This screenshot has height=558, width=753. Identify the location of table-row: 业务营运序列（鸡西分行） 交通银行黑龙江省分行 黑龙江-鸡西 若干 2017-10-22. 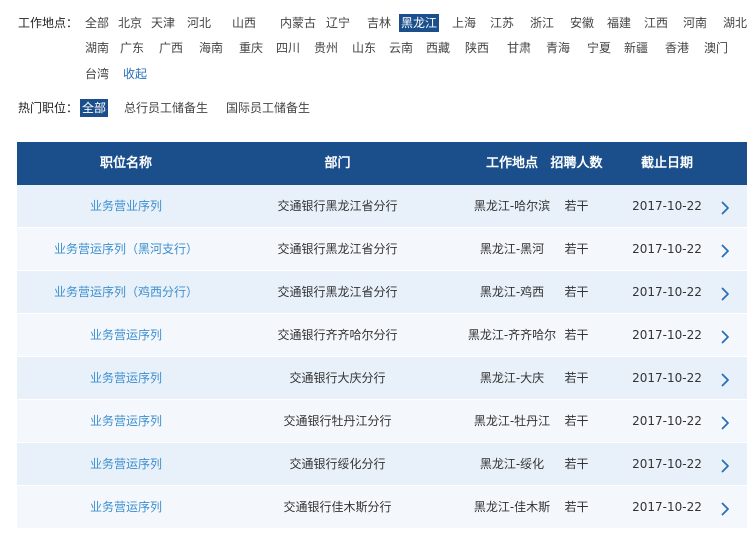
(382, 292).